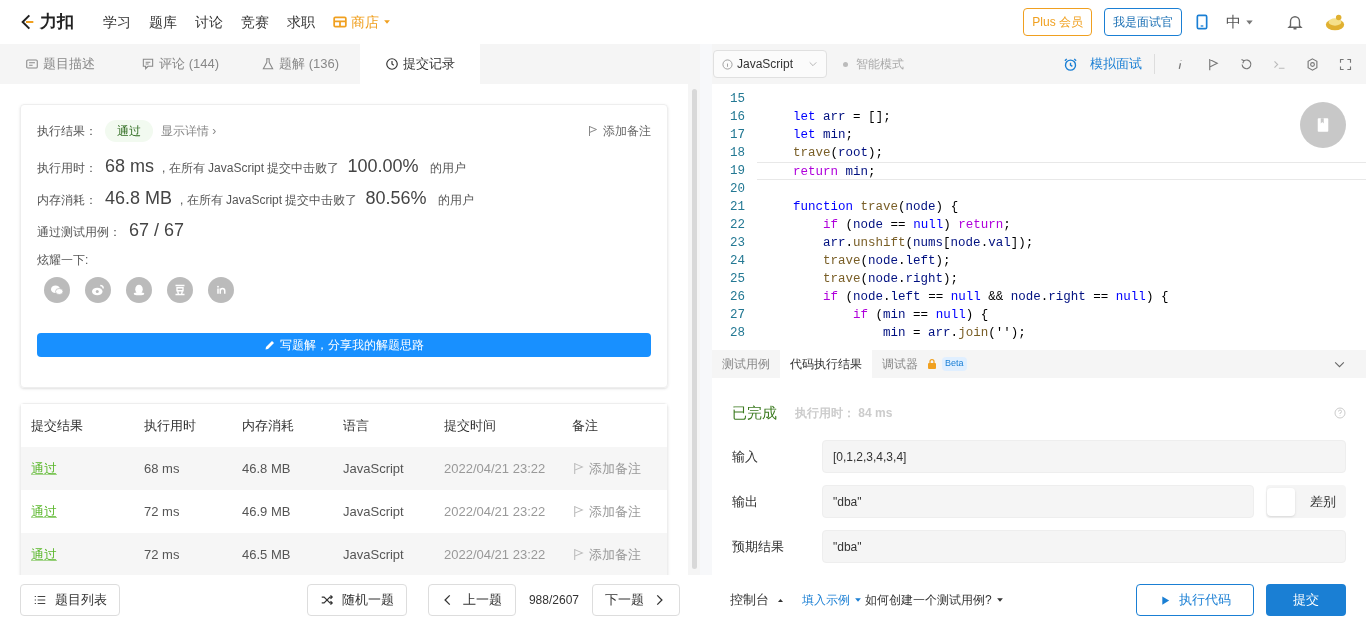 Image resolution: width=1366 pixels, height=625 pixels. I want to click on write-solution-button: 写题解，分享我的解题思路, so click(344, 345).